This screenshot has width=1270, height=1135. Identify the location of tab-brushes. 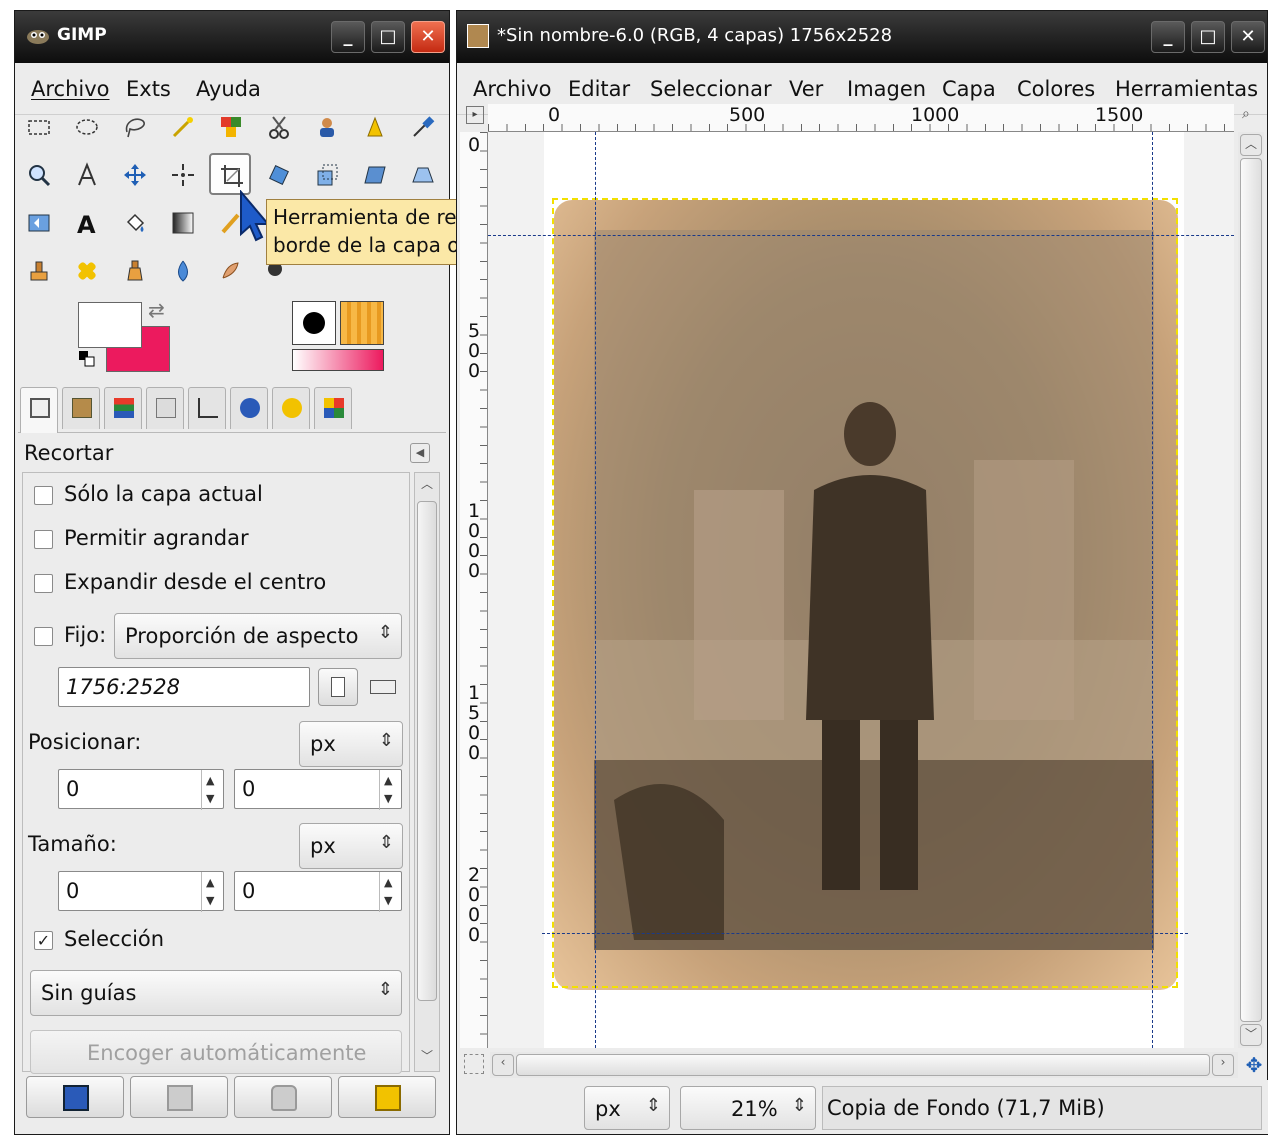
(291, 408).